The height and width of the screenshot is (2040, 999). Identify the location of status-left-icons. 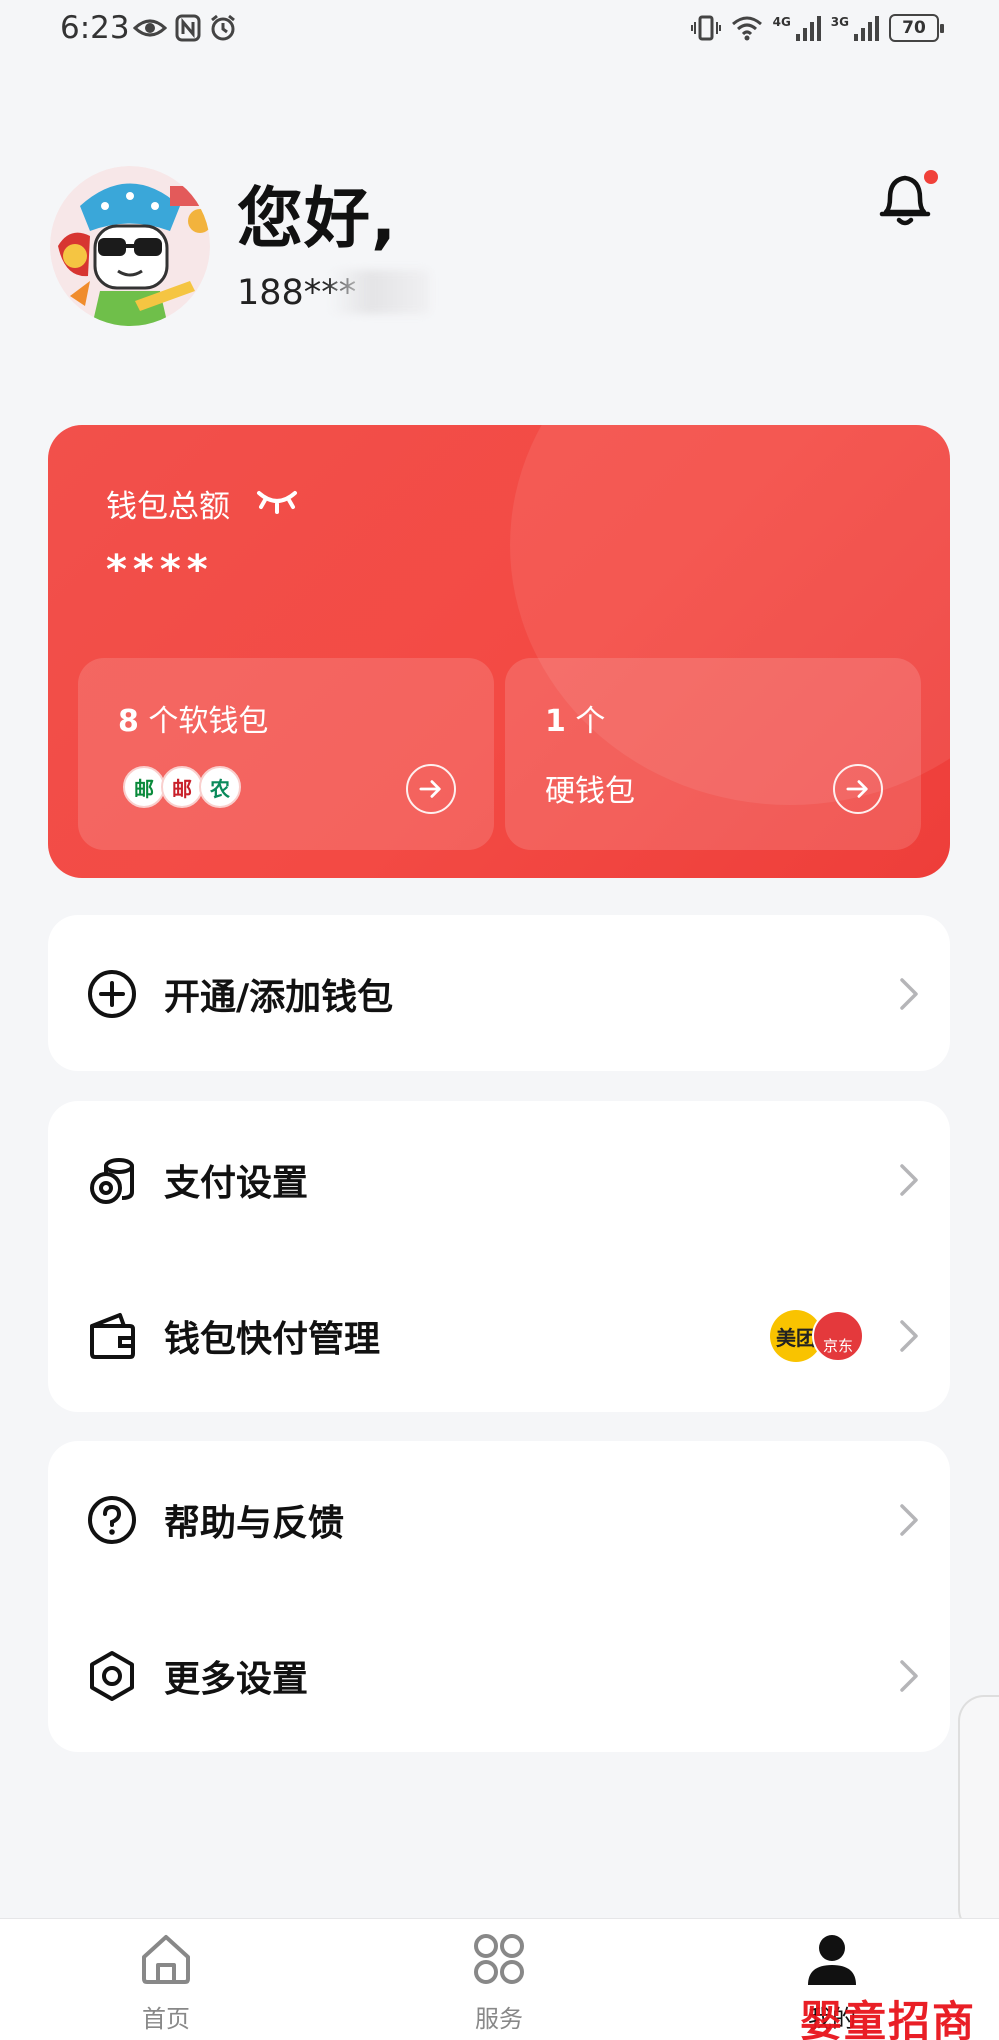
(185, 28).